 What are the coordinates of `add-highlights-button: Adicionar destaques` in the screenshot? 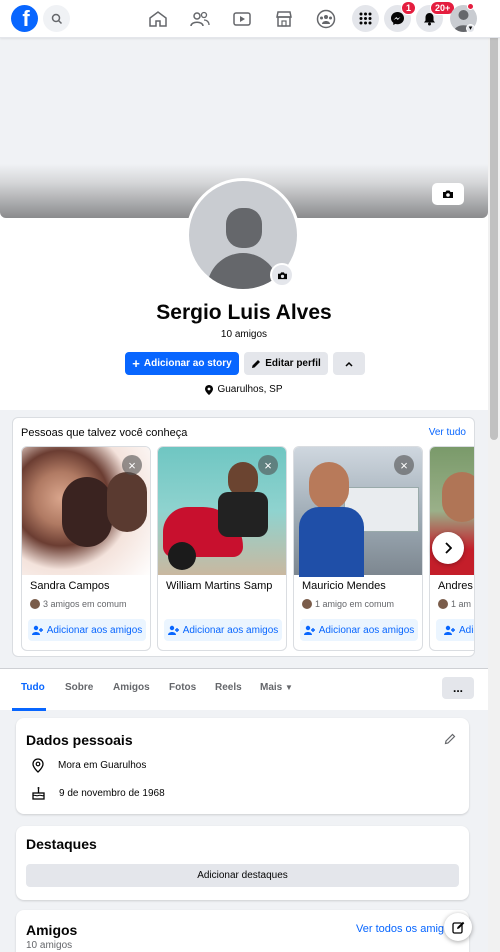 It's located at (242, 875).